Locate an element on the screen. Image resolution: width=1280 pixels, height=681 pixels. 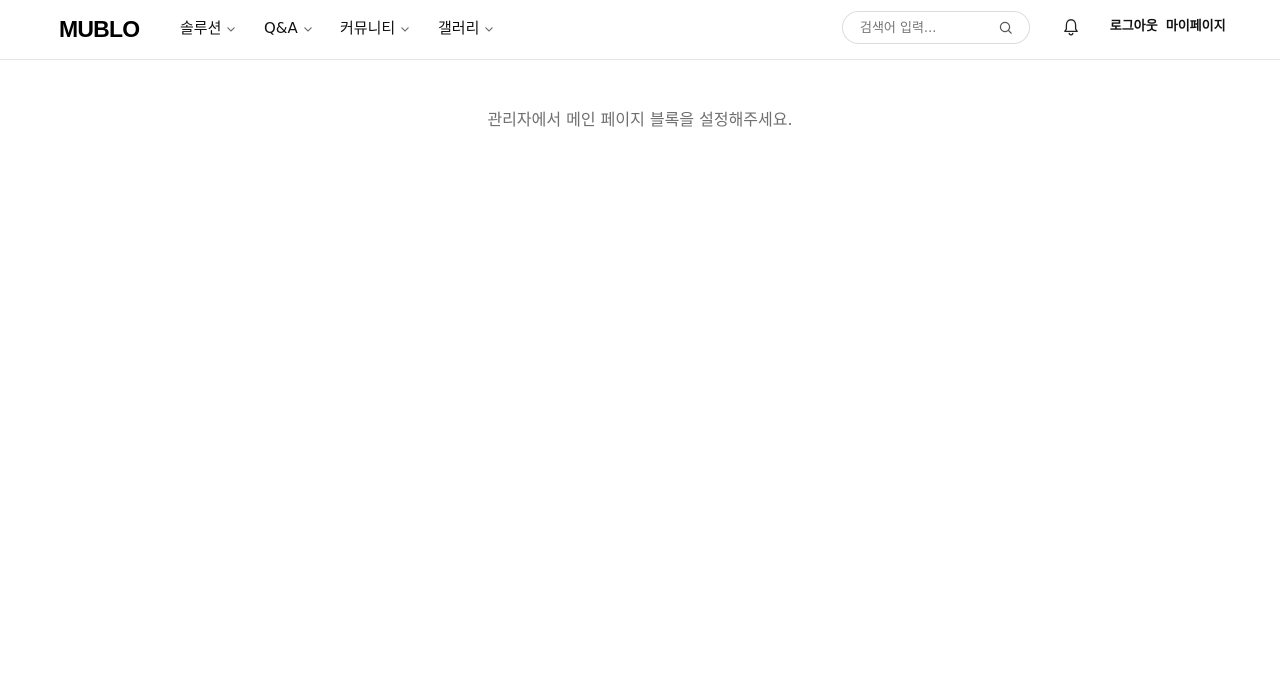
search-icon is located at coordinates (1006, 28).